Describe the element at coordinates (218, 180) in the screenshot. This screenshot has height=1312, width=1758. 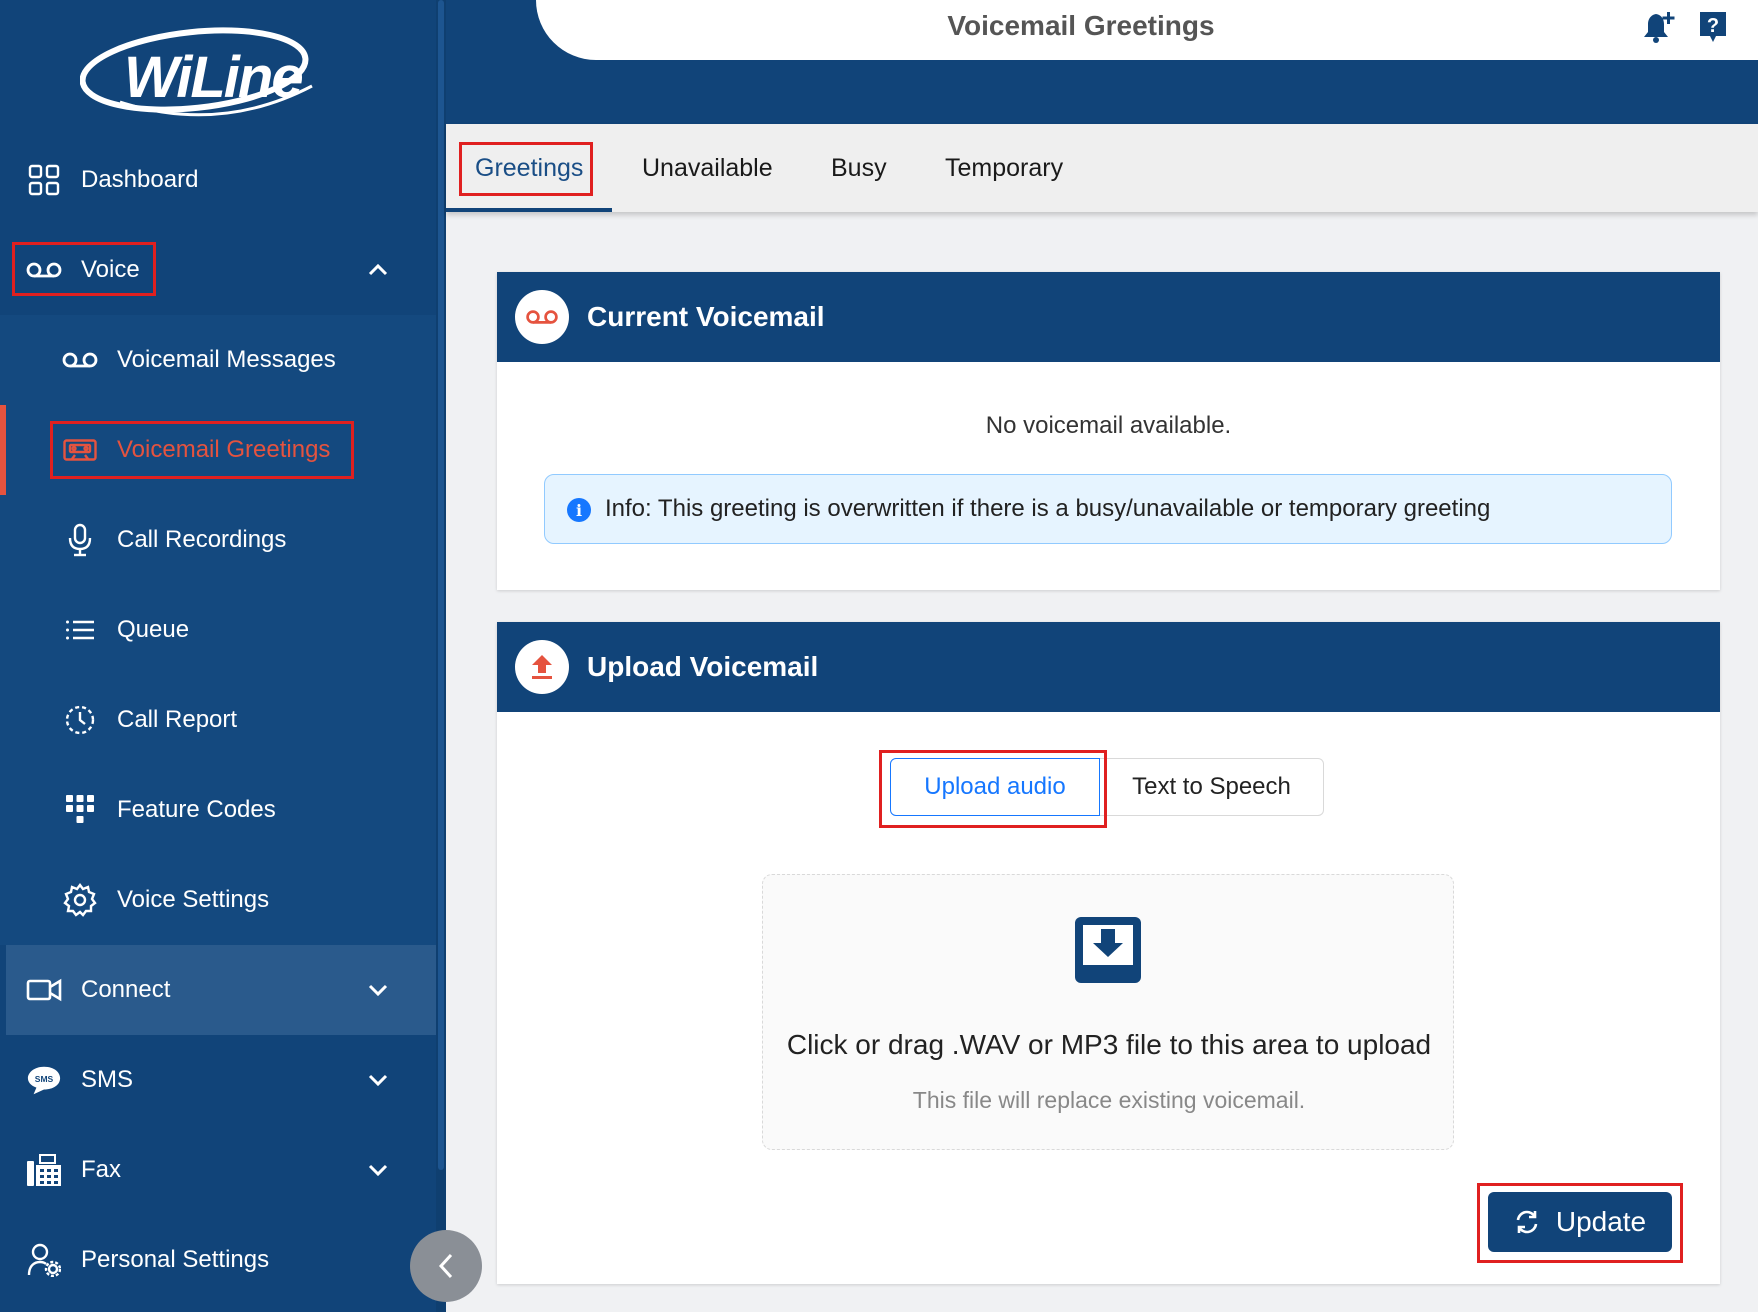
I see `sidebar-item-dashboard: Dashboard` at that location.